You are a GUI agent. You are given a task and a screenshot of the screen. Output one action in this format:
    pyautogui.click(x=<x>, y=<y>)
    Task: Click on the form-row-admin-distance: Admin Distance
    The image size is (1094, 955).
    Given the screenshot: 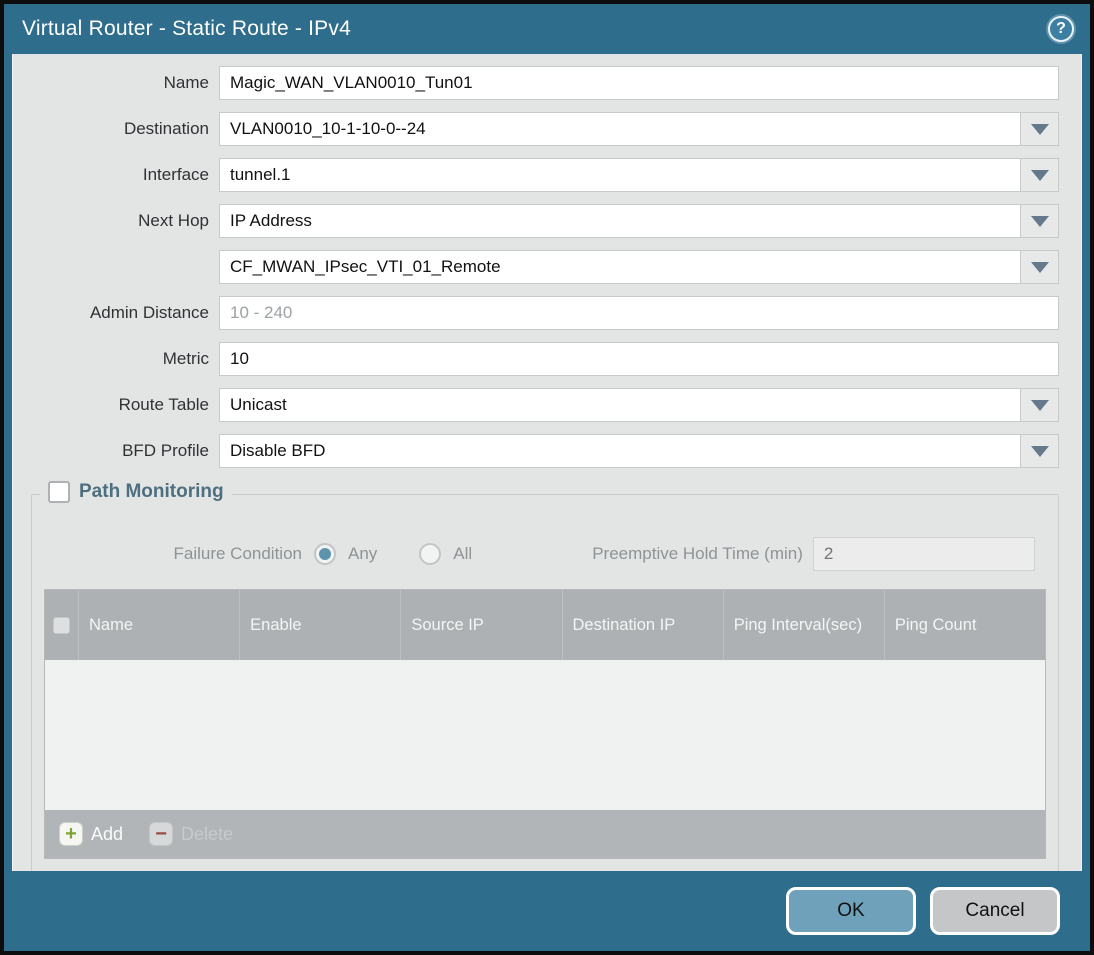 What is the action you would take?
    pyautogui.click(x=541, y=313)
    